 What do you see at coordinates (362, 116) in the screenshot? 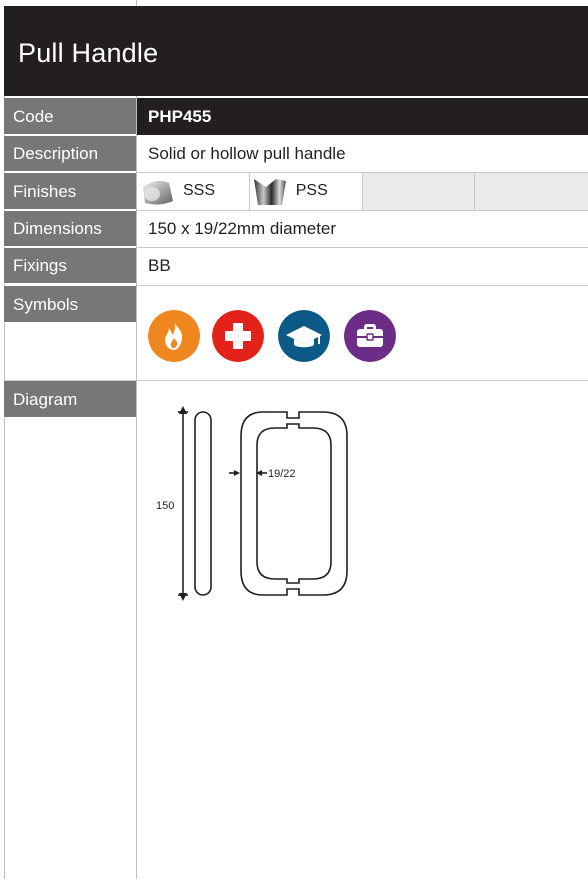
I see `code-value: PHP455` at bounding box center [362, 116].